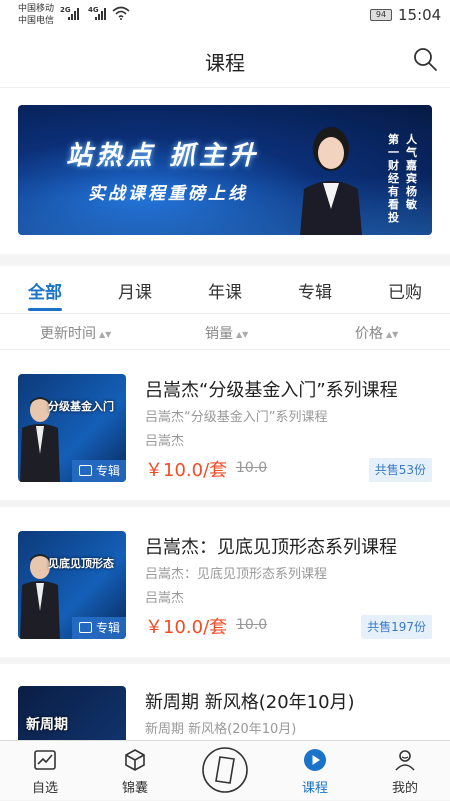 This screenshot has height=801, width=450. I want to click on promo-banner: 站热点 抓主升 实战课程重磅上线 人气嘉宾 杨敏 第一财经有看投, so click(225, 170).